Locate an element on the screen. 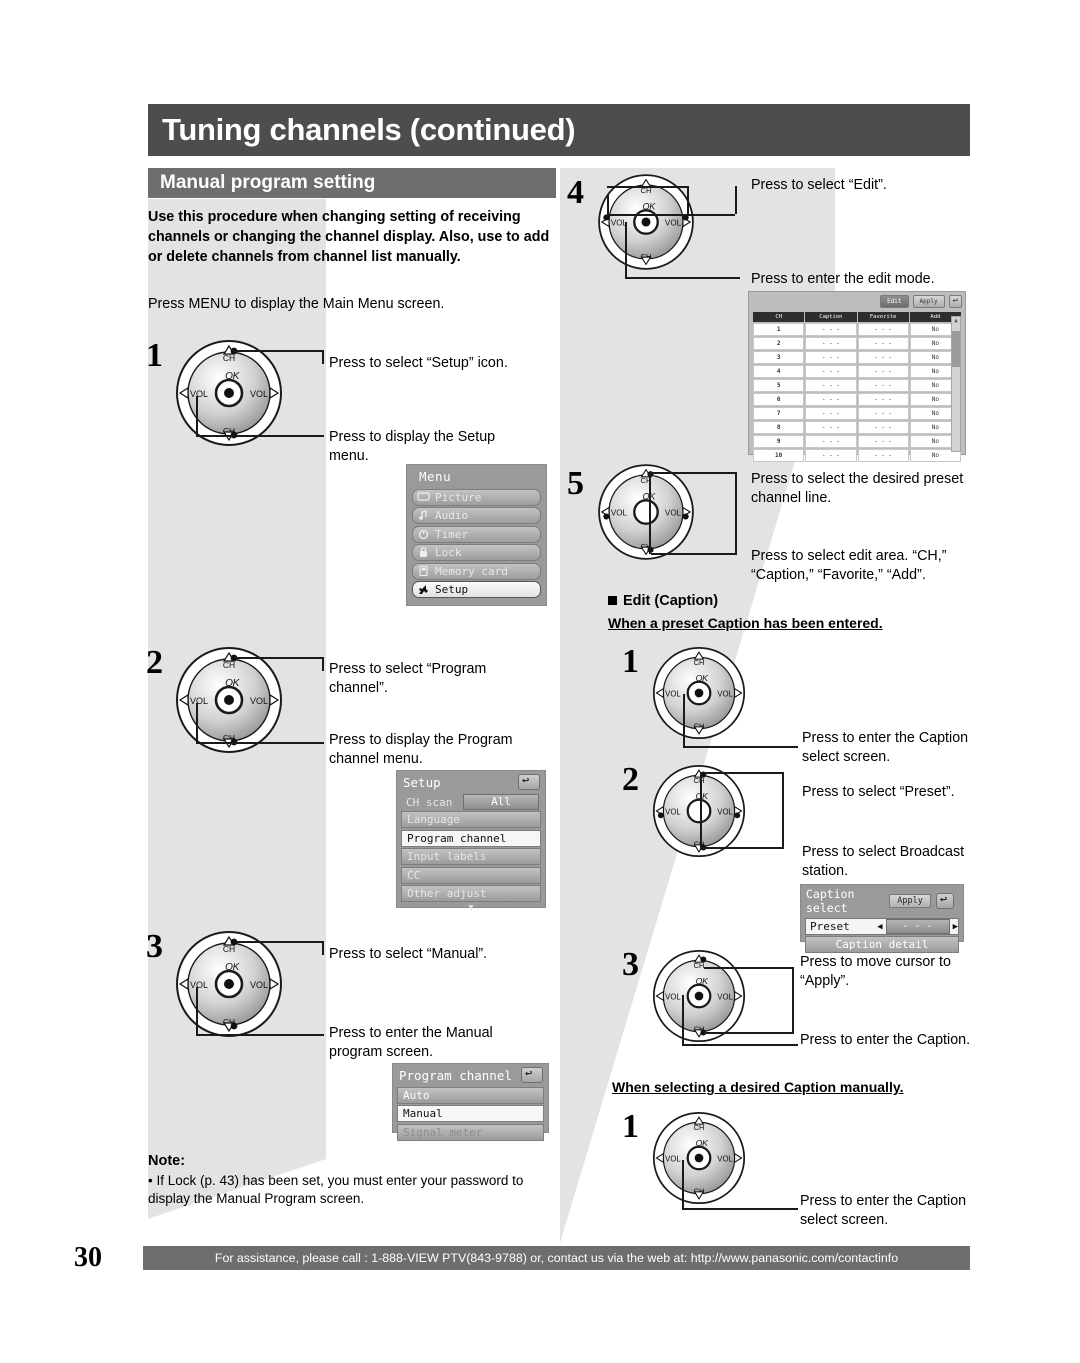  connector-e2a-v is located at coordinates (783, 780).